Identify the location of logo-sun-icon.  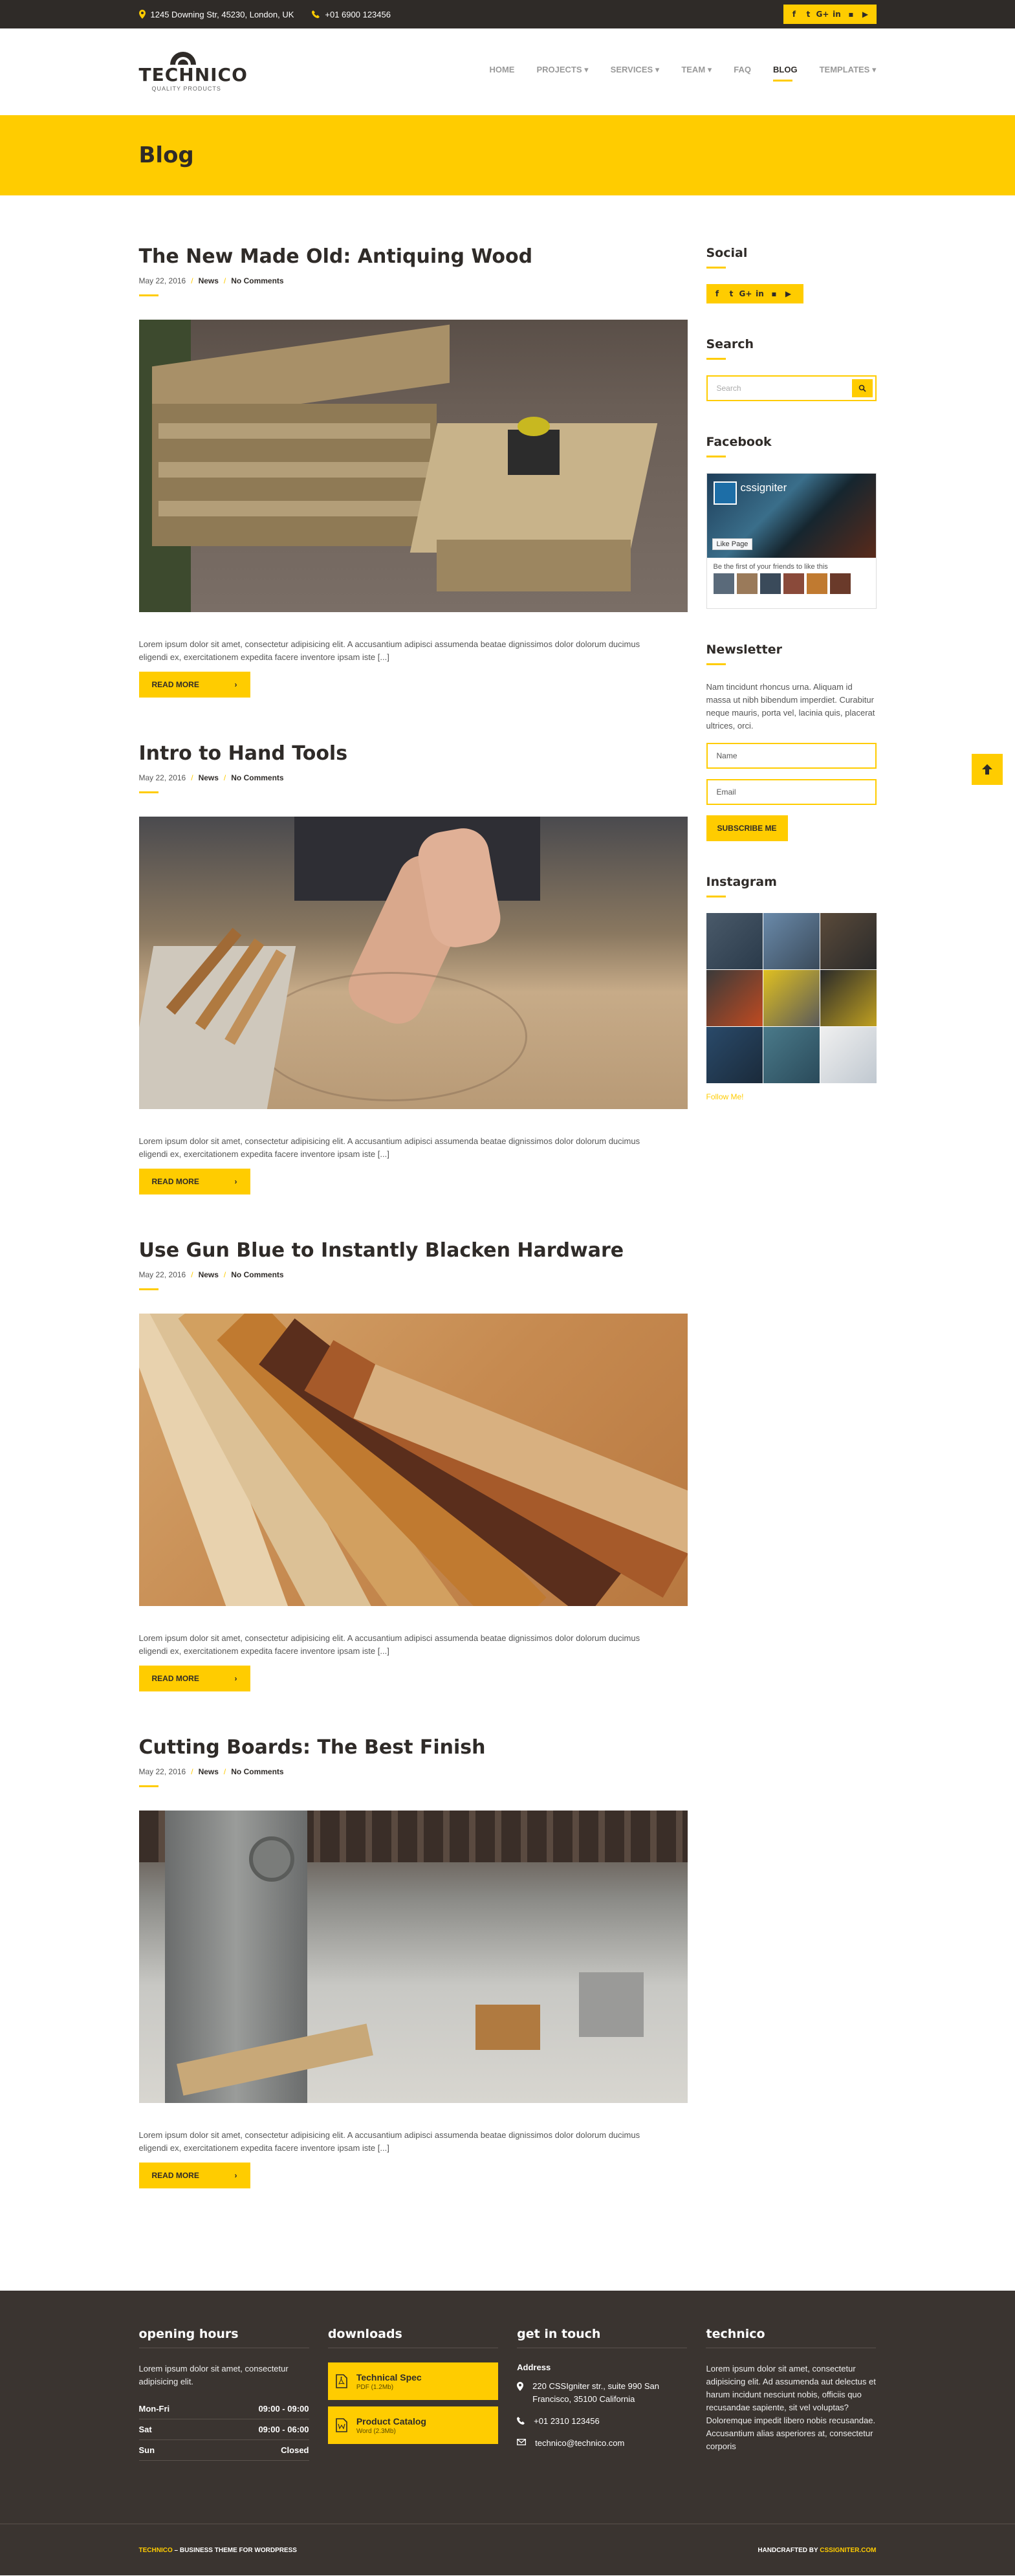
(182, 59).